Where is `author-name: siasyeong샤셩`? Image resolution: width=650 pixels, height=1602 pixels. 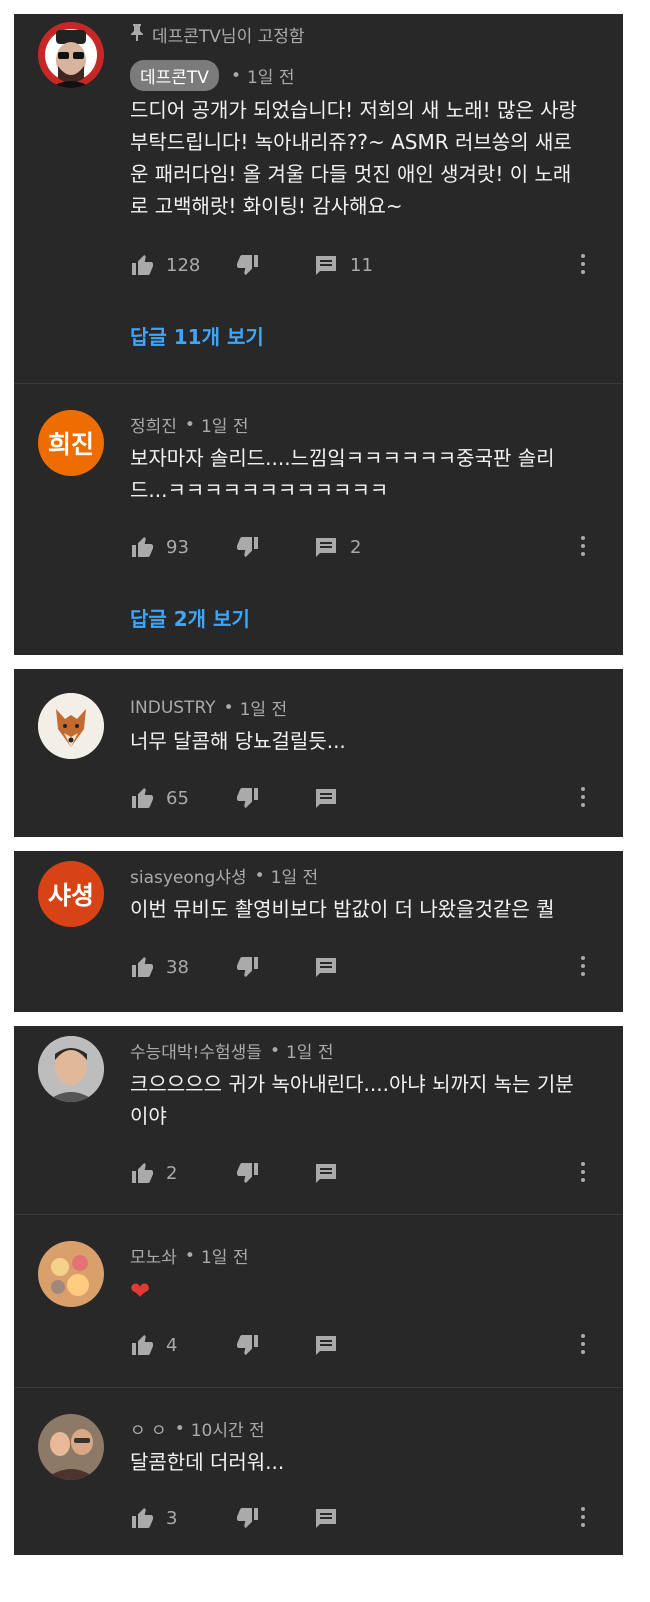
author-name: siasyeong샤셩 is located at coordinates (188, 875).